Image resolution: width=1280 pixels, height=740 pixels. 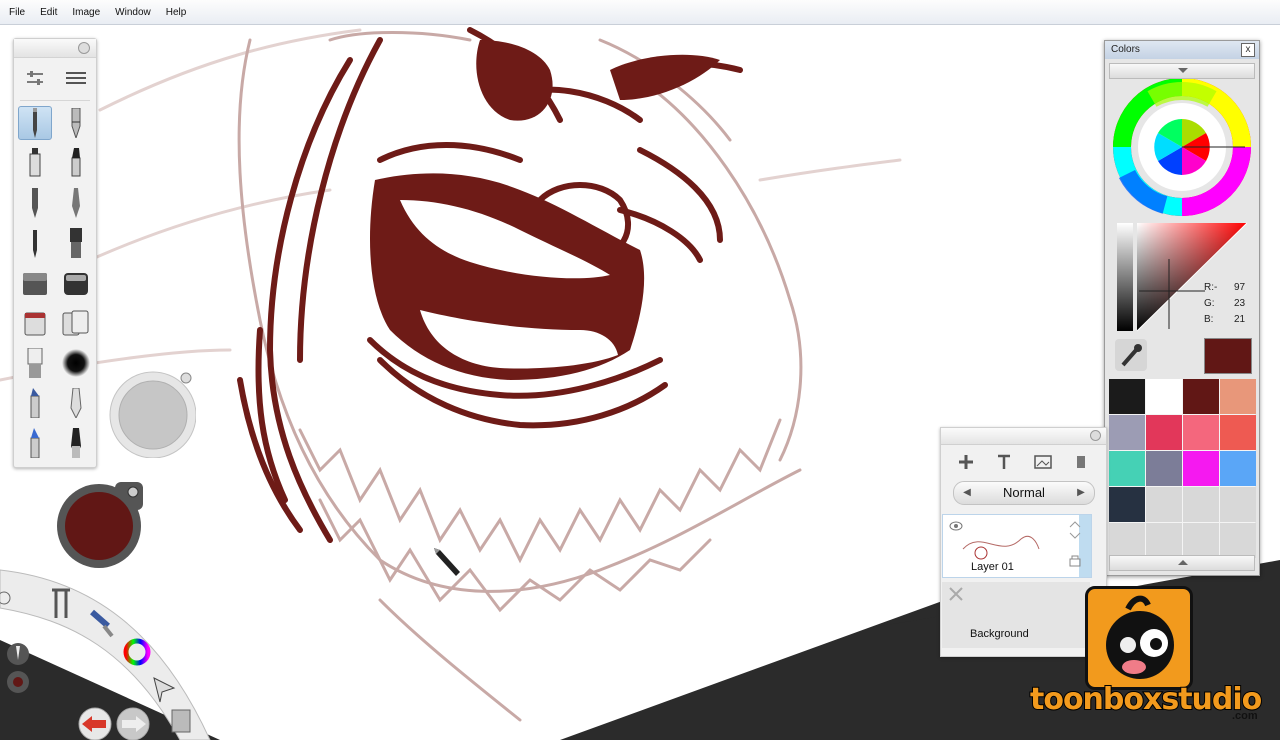 I want to click on menu-help: Help, so click(x=175, y=12).